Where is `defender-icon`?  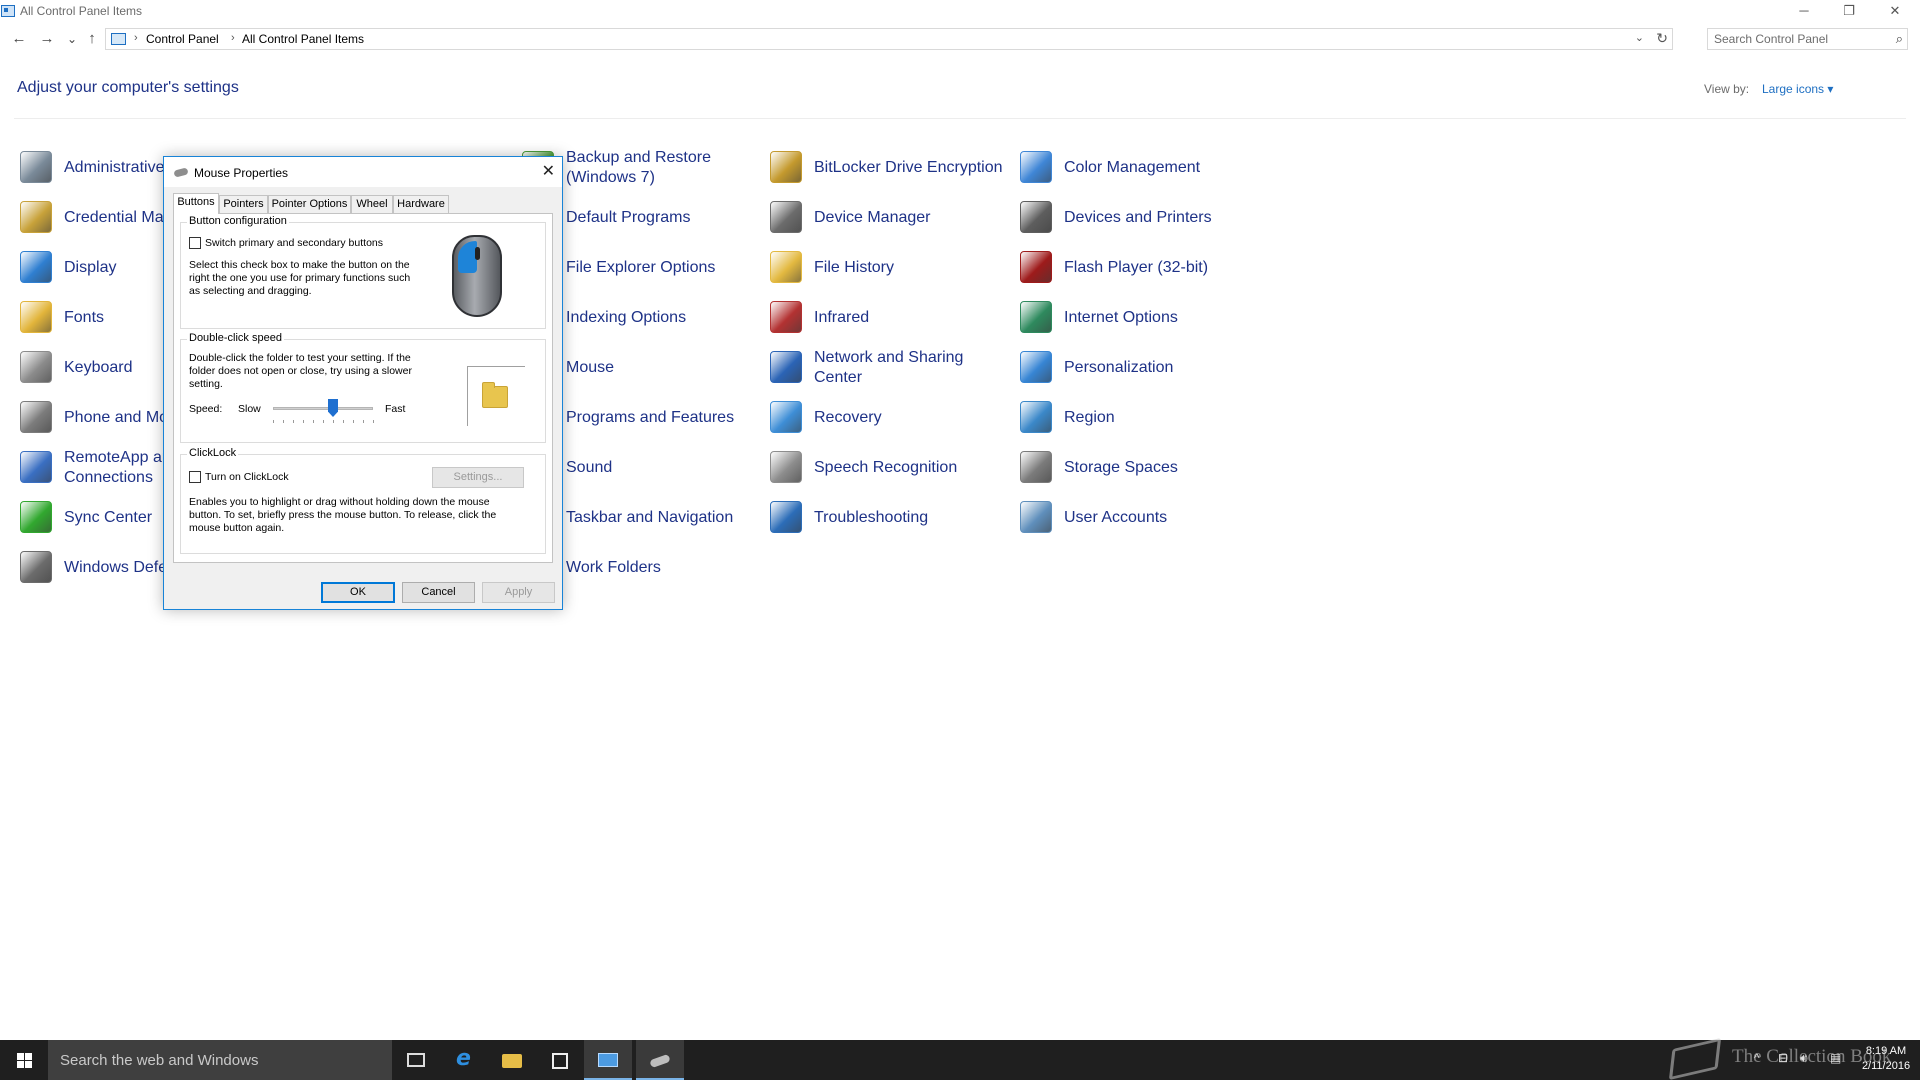 defender-icon is located at coordinates (36, 567).